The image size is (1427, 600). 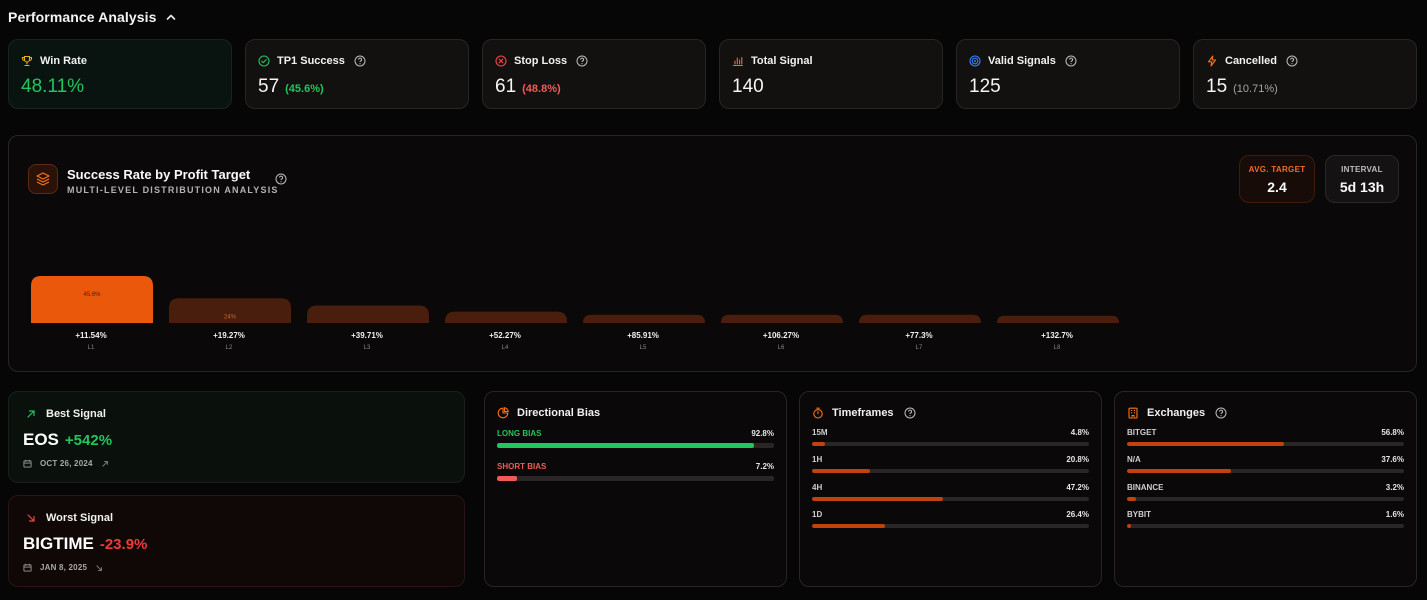 What do you see at coordinates (31, 414) in the screenshot?
I see `arrow-up-right-icon` at bounding box center [31, 414].